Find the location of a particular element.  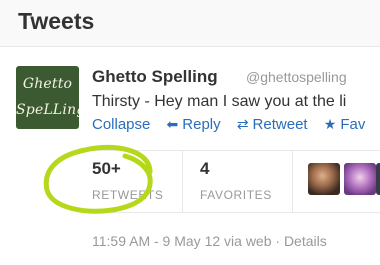

retweet-button: ⇄ Retweet is located at coordinates (272, 124).